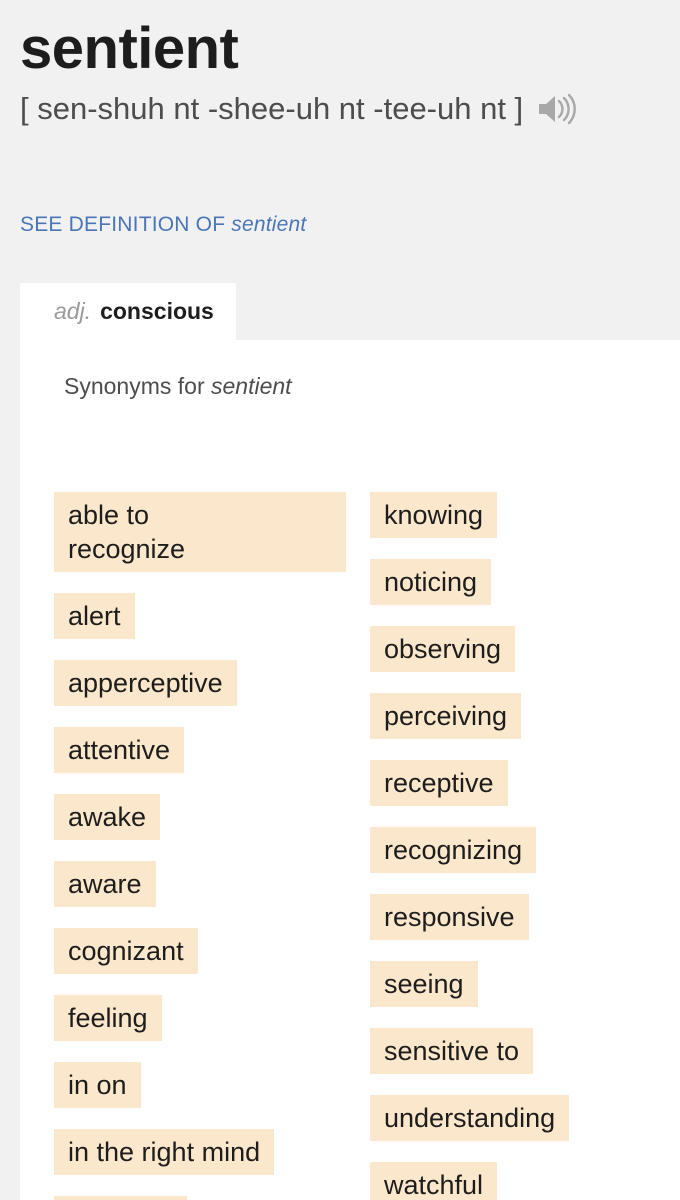 Image resolution: width=680 pixels, height=1200 pixels. What do you see at coordinates (269, 224) in the screenshot?
I see `see-definition-word: sentient` at bounding box center [269, 224].